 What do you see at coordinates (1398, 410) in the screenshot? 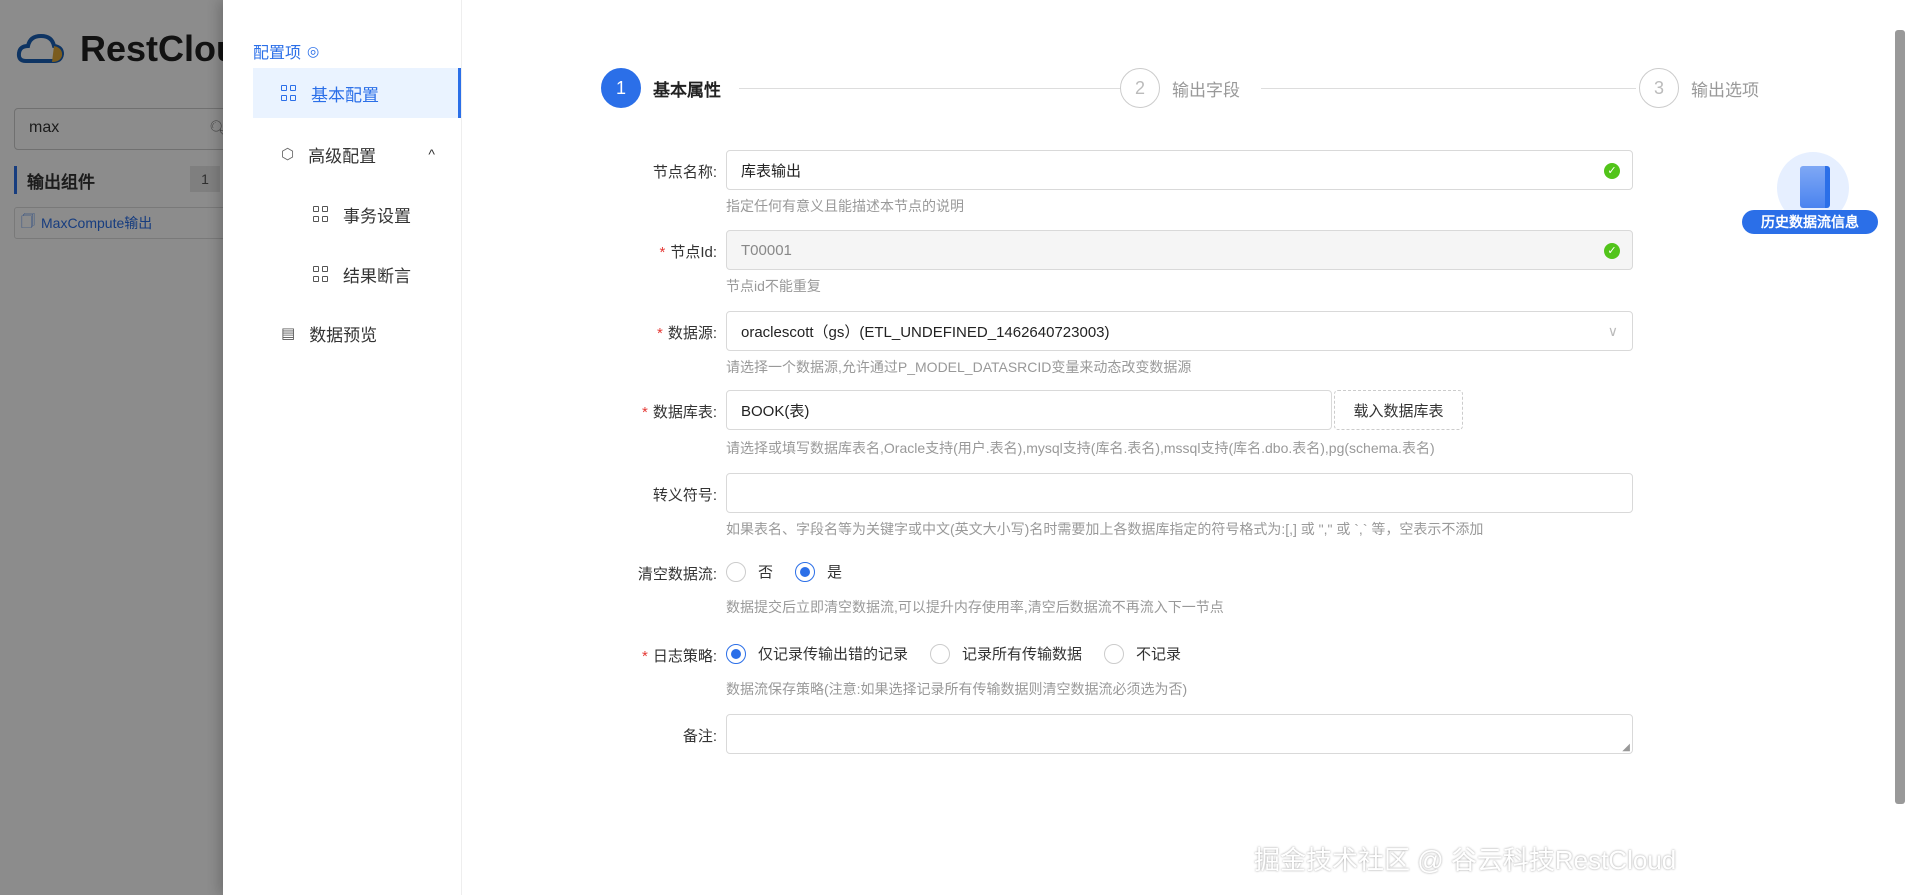
I see `load-table-button: 载入数据库表` at bounding box center [1398, 410].